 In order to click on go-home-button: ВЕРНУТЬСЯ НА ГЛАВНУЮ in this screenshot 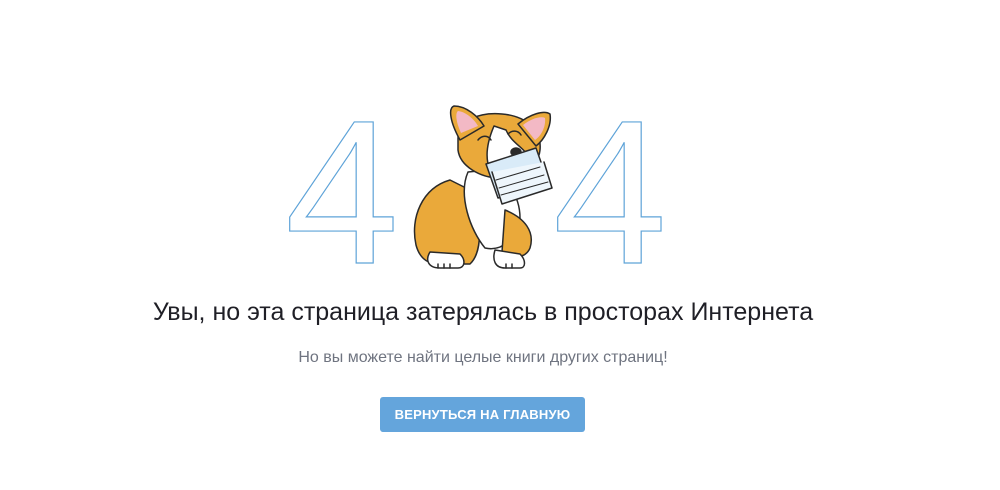, I will do `click(482, 414)`.